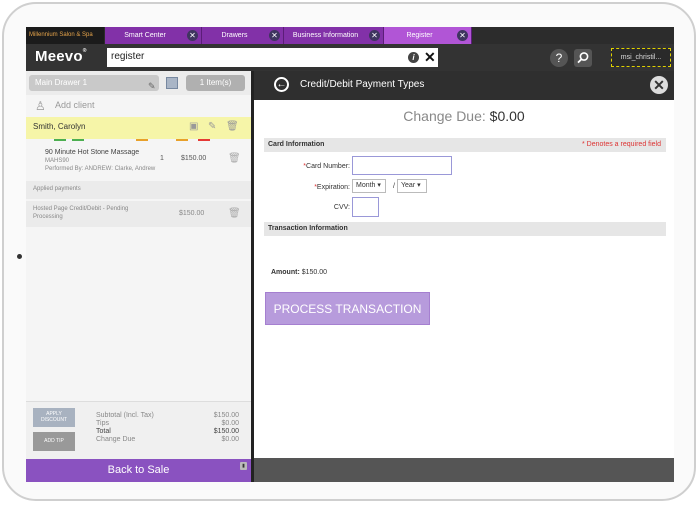  Describe the element at coordinates (369, 186) in the screenshot. I see `expiration-month-select: Month ▾` at that location.